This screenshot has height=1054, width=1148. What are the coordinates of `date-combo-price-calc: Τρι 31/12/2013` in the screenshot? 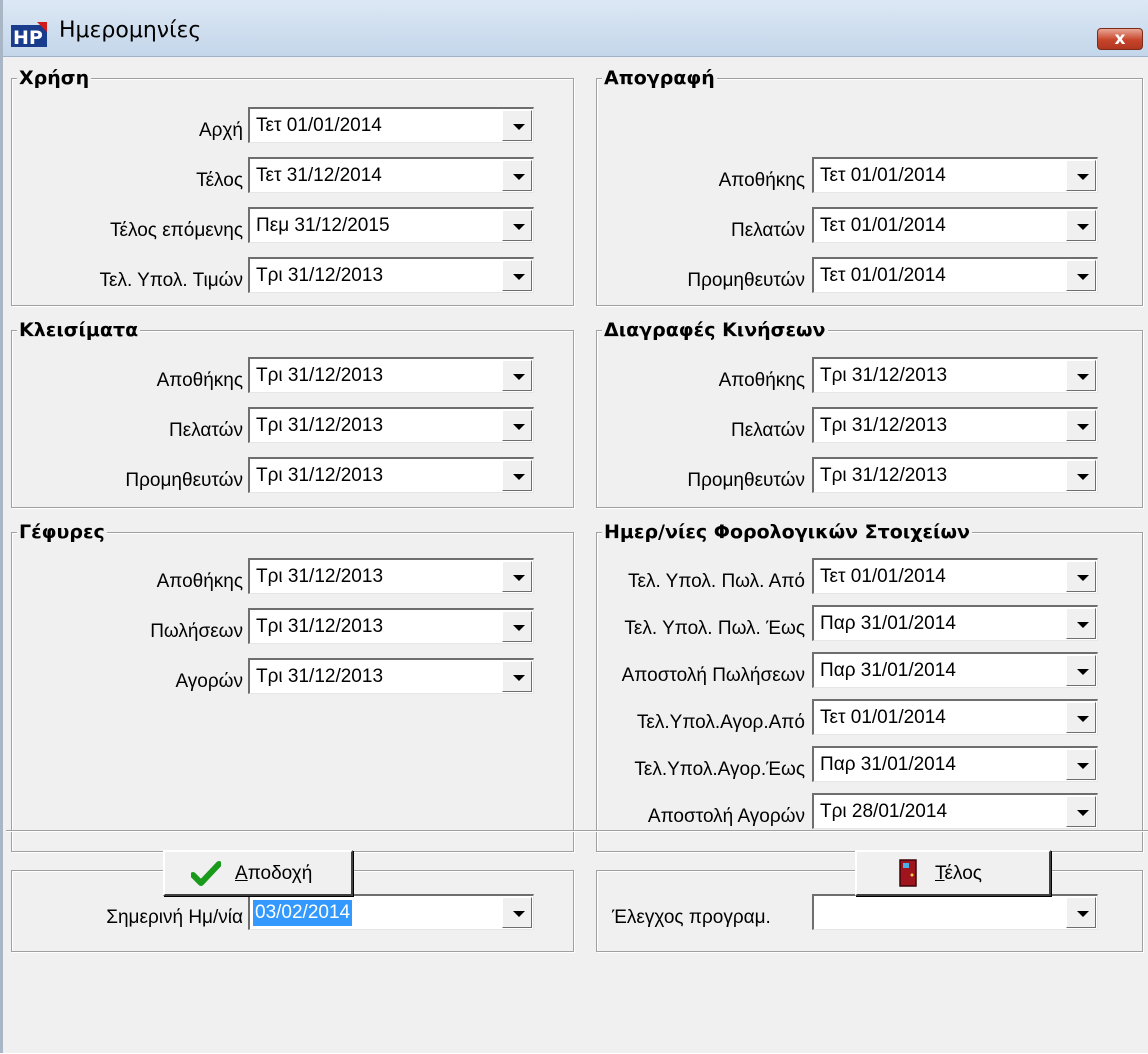 It's located at (391, 275).